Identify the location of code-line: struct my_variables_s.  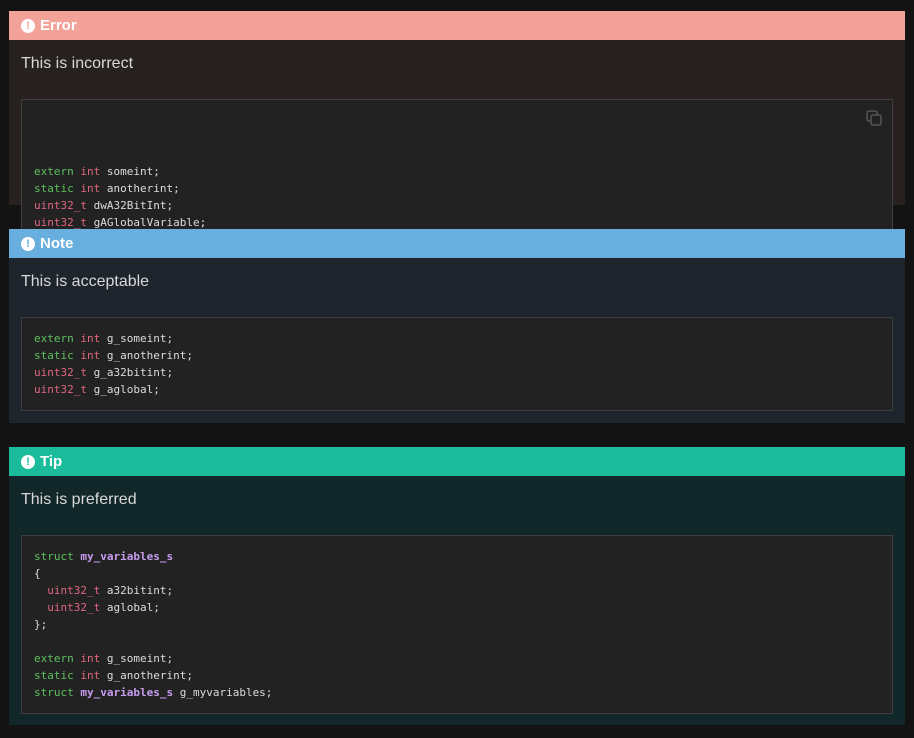
(457, 556).